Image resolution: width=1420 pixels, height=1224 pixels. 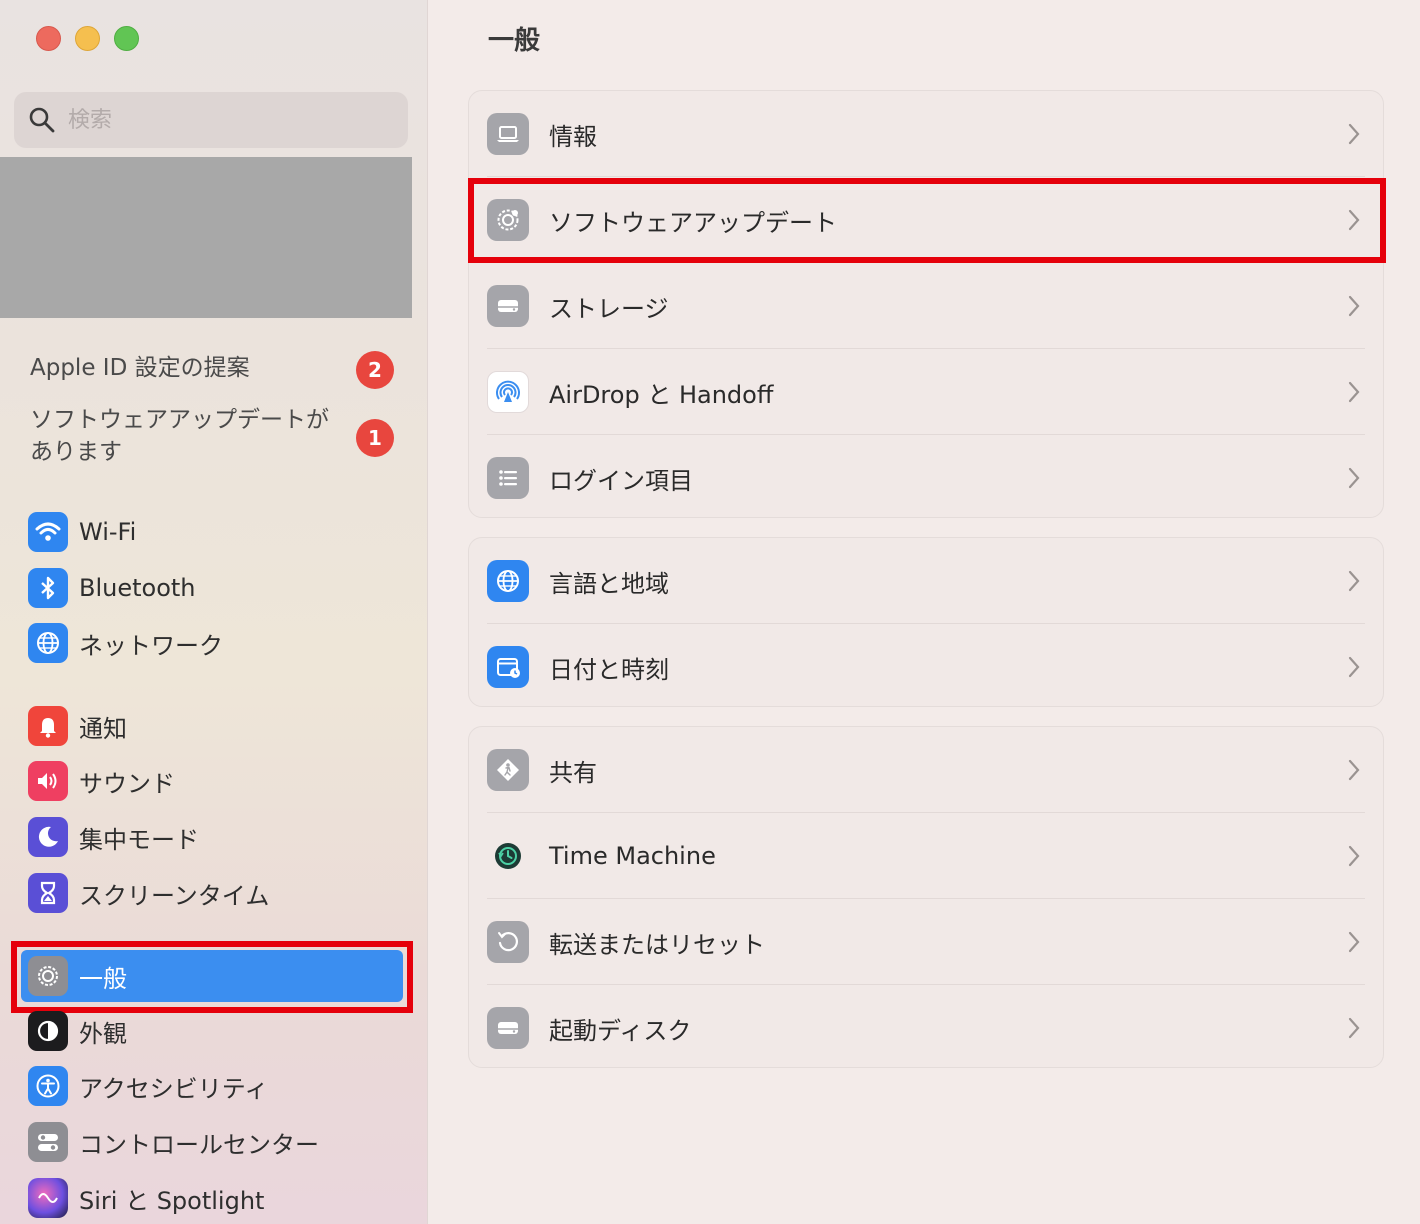 I want to click on row-label: 日付と時刻, so click(x=609, y=669).